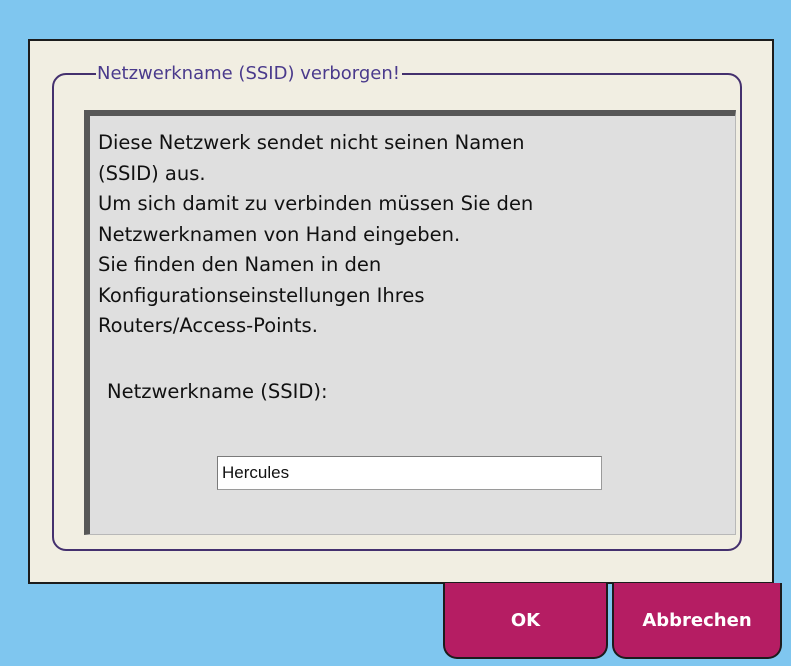  I want to click on message-line: Netzwerknamen von Hand eingeben., so click(279, 234).